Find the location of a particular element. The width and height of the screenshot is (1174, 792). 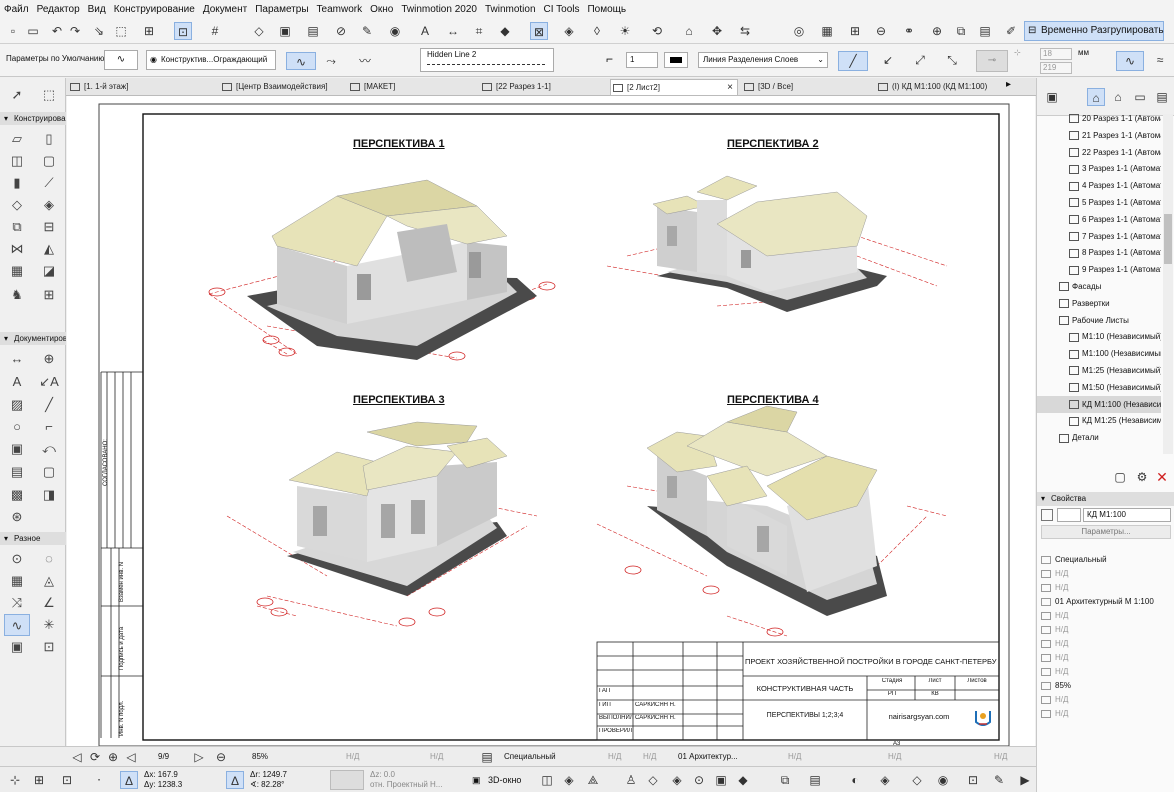

perspective-icon: ◊ is located at coordinates (597, 31).